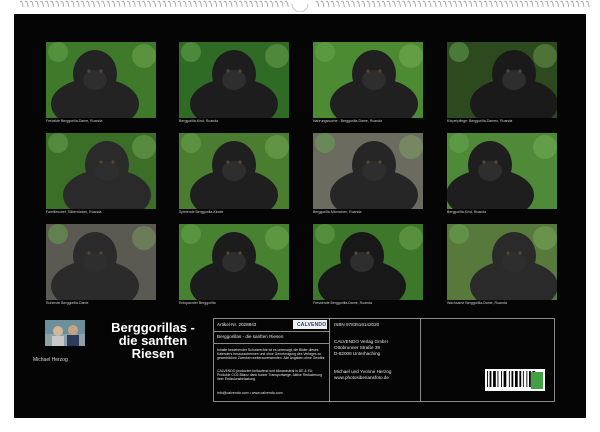  What do you see at coordinates (357, 353) in the screenshot?
I see `publisher-city: D-82008 Unterhaching` at bounding box center [357, 353].